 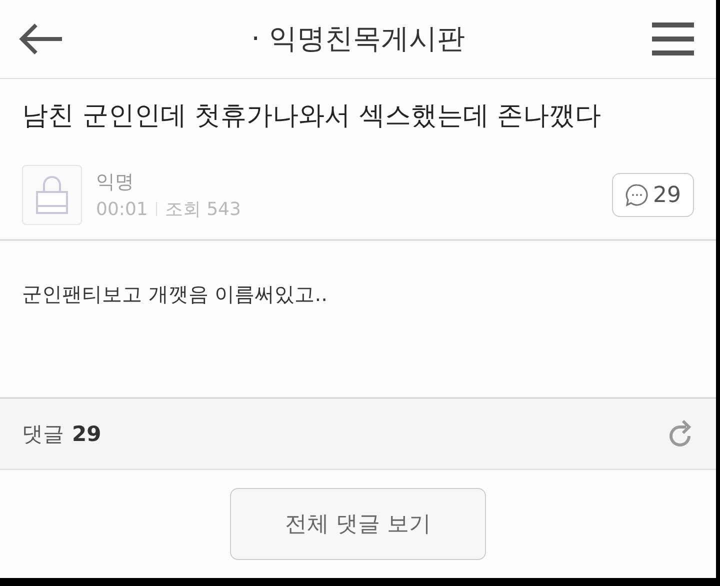 I want to click on board-title: · 익명친목게시판, so click(x=358, y=39).